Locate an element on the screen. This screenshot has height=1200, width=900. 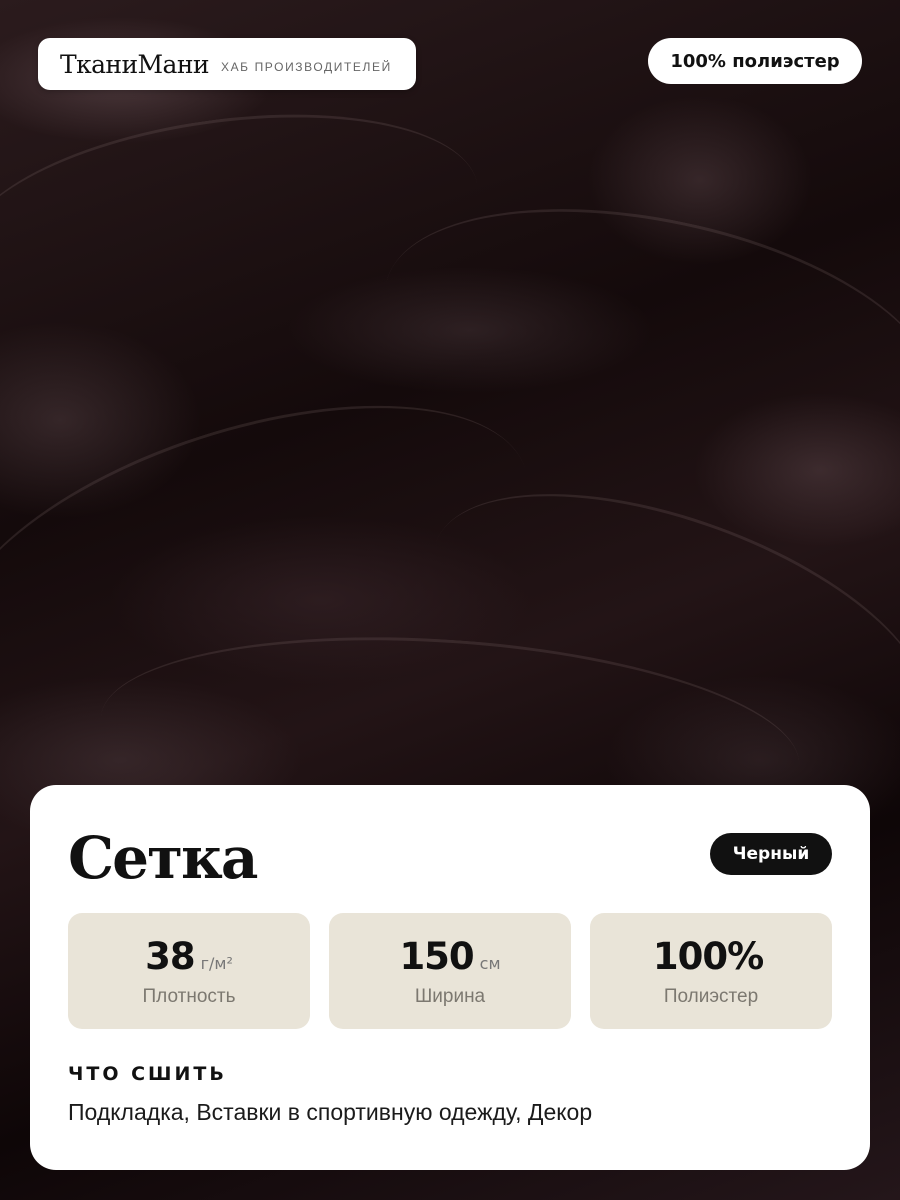
stat-label: Плотность is located at coordinates (189, 996).